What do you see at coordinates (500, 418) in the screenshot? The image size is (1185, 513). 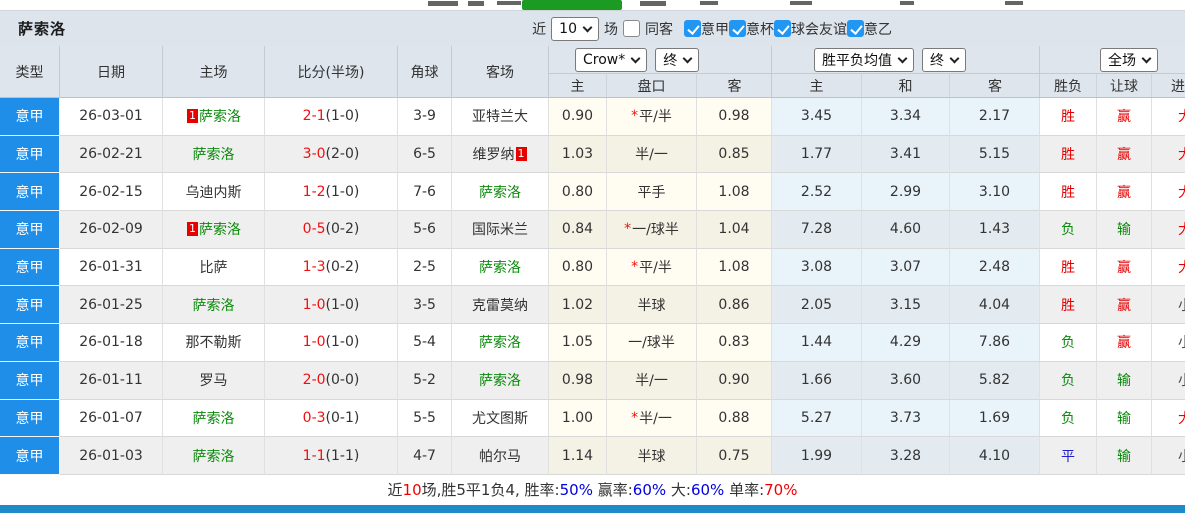 I see `team-name: 尤文图斯` at bounding box center [500, 418].